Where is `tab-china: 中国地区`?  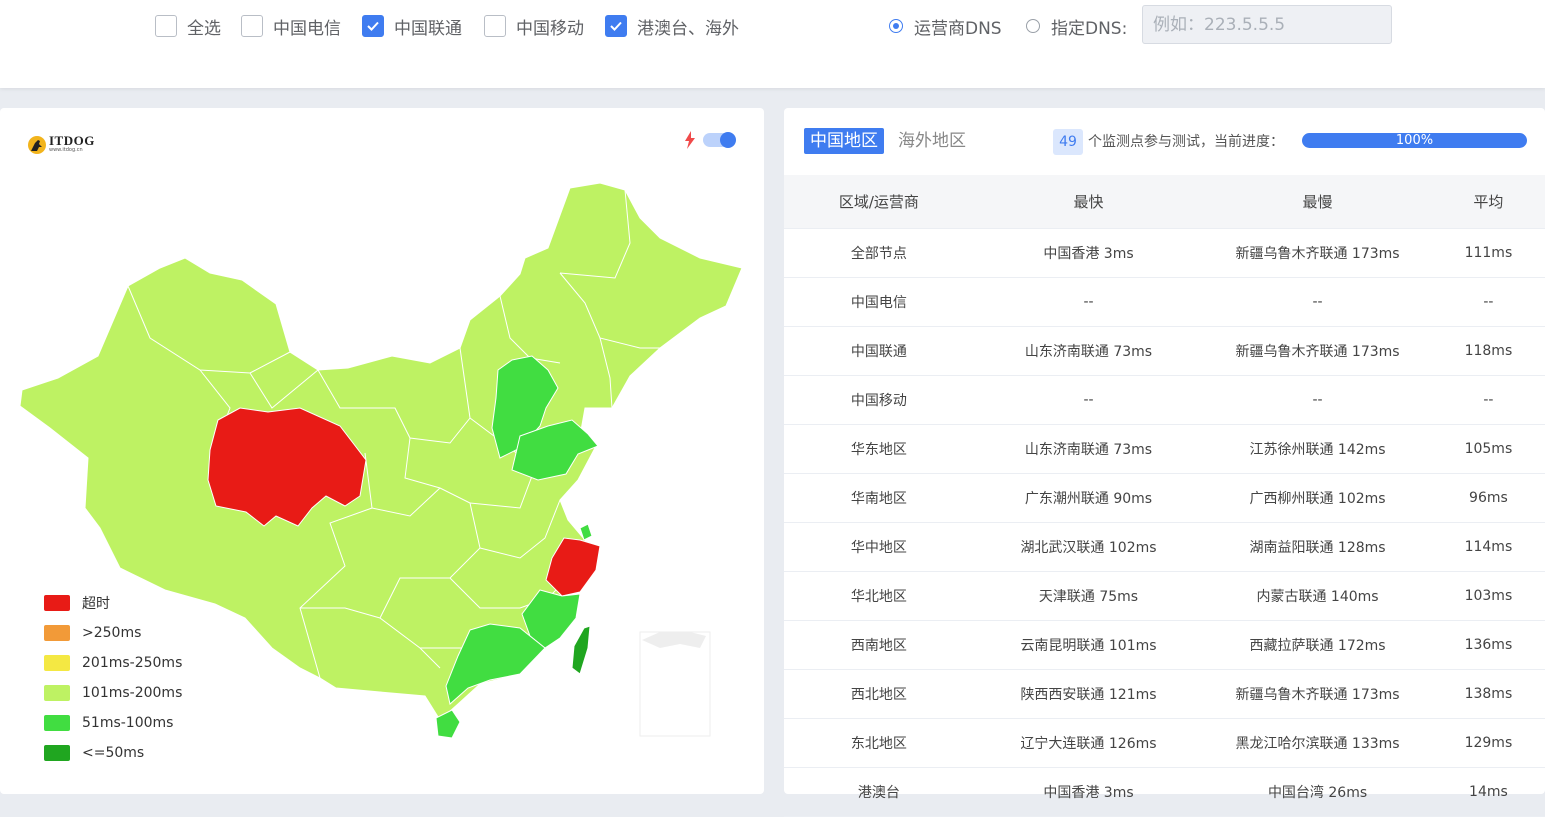 tab-china: 中国地区 is located at coordinates (844, 141).